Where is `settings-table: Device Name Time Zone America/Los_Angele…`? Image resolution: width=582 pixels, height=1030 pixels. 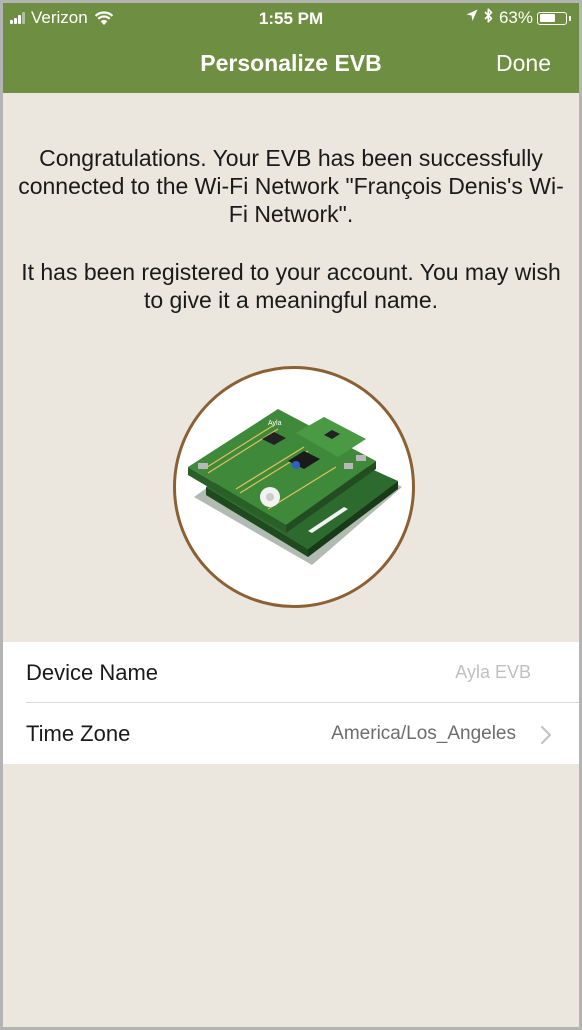
settings-table: Device Name Time Zone America/Los_Angele… is located at coordinates (291, 703).